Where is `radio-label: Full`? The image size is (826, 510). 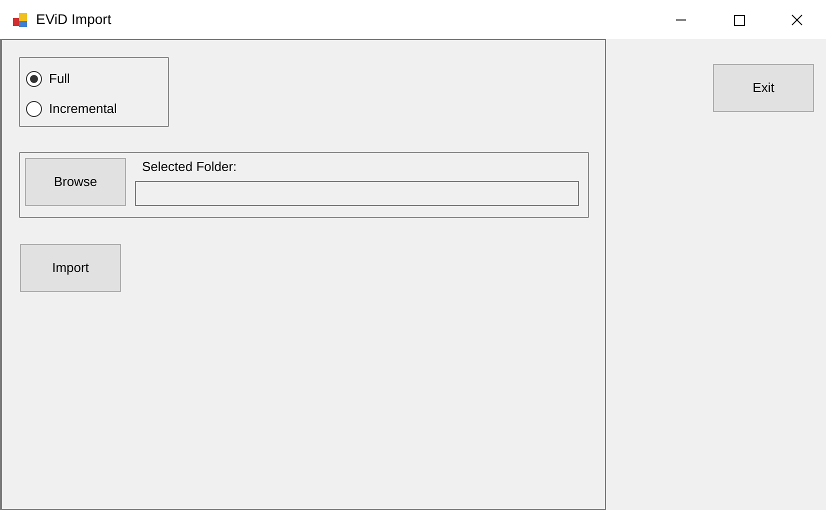 radio-label: Full is located at coordinates (59, 79).